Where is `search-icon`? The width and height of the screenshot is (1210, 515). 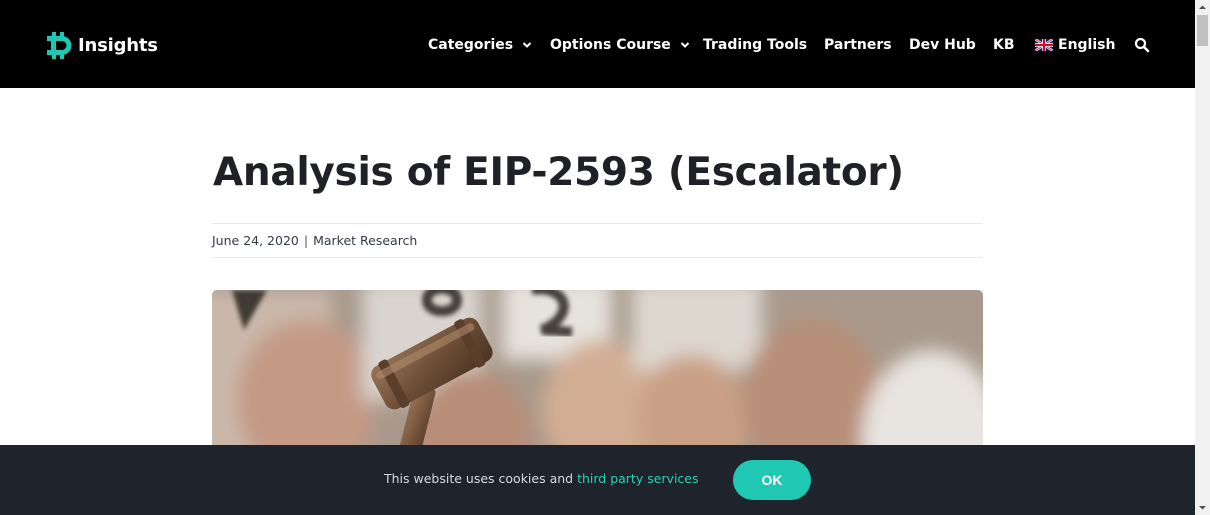 search-icon is located at coordinates (1142, 45).